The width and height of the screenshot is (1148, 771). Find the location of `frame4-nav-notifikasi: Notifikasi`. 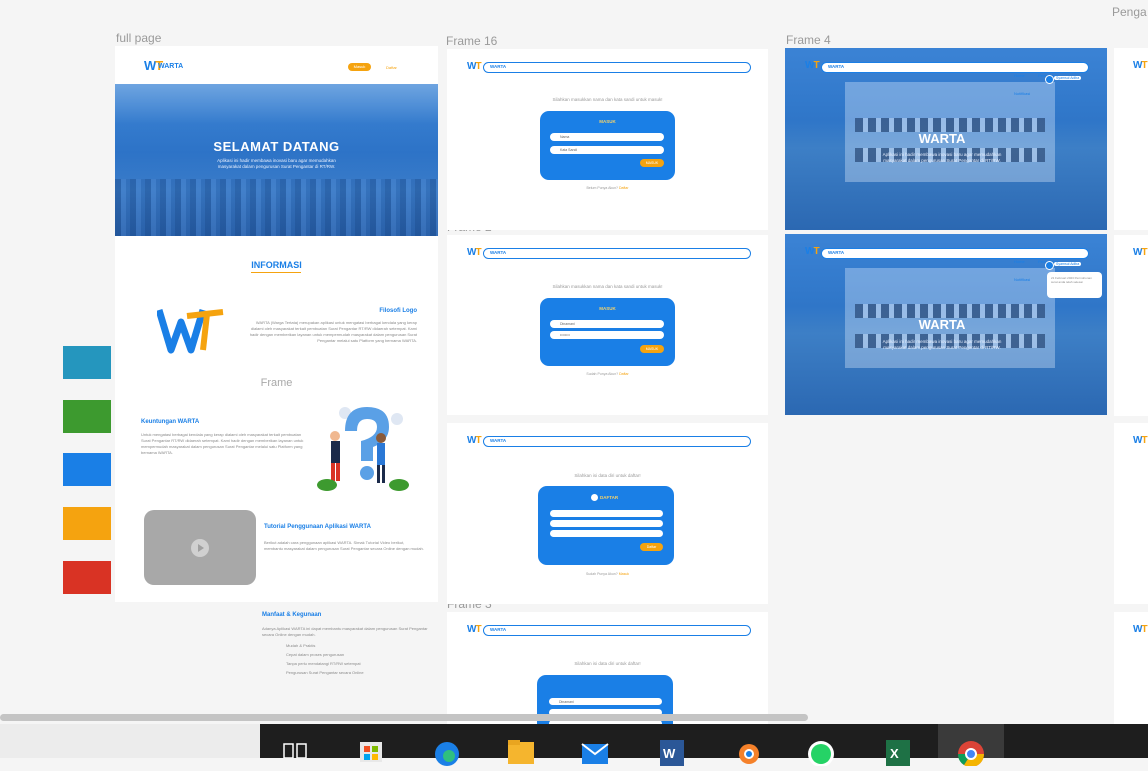

frame4-nav-notifikasi: Notifikasi is located at coordinates (1022, 93).